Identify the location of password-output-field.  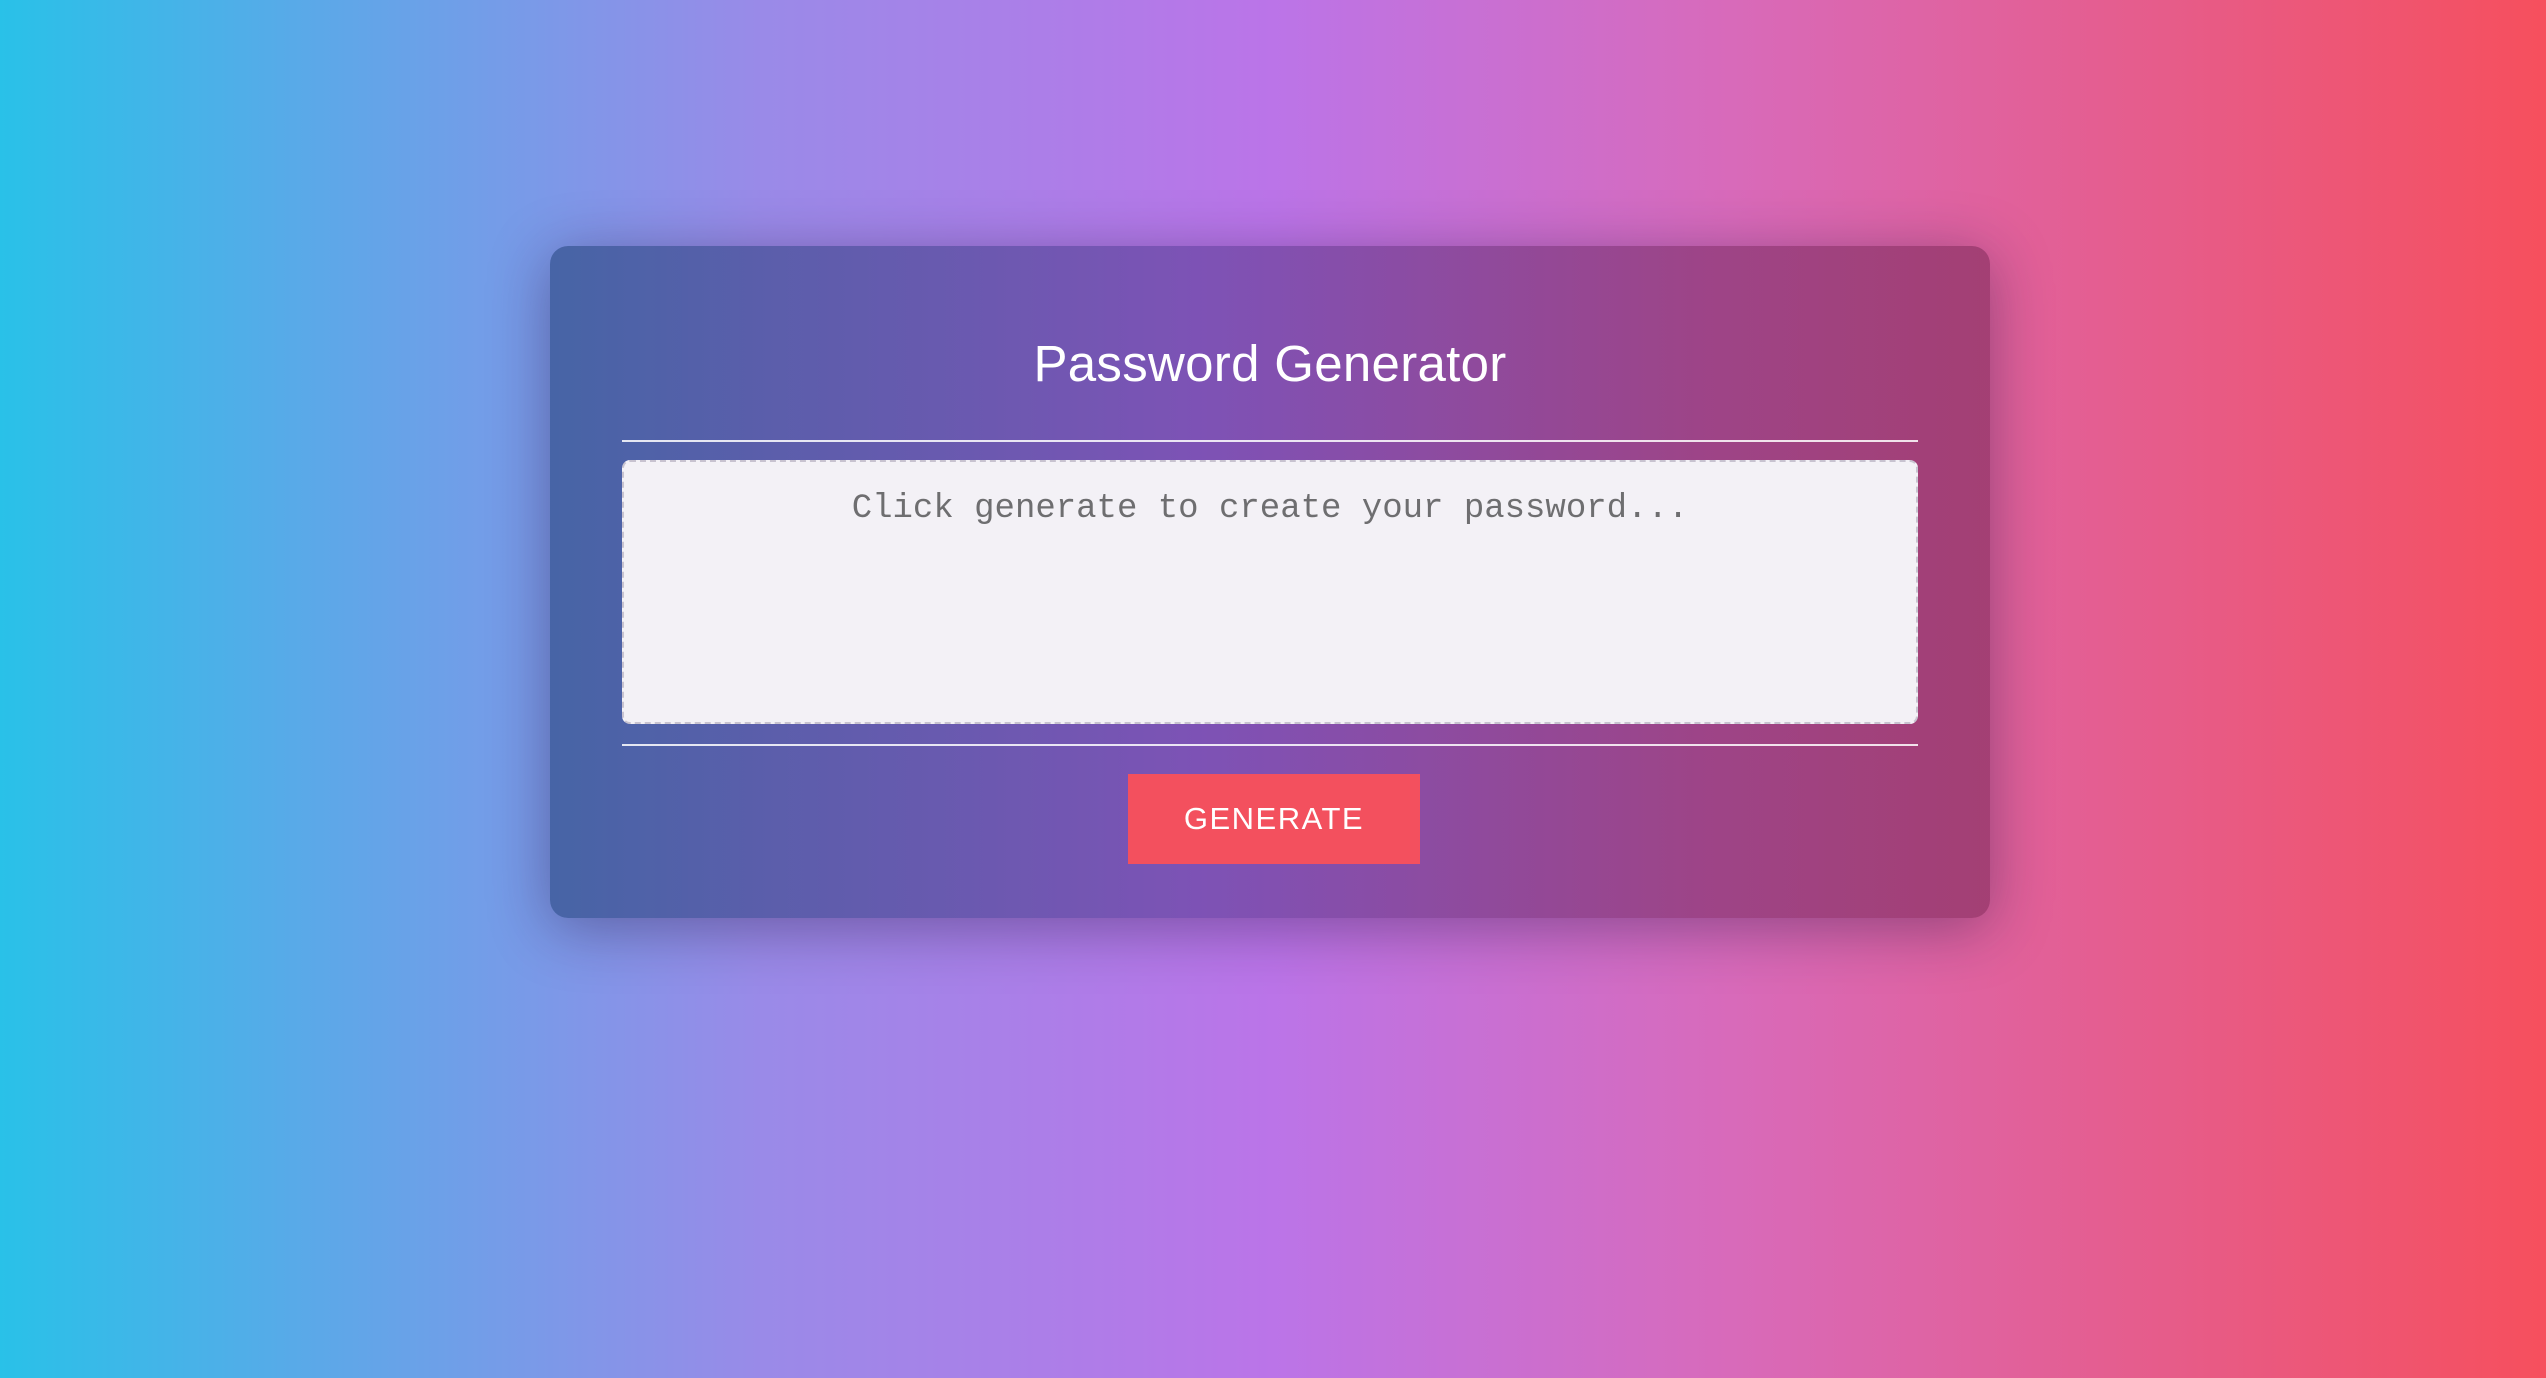
(1270, 592).